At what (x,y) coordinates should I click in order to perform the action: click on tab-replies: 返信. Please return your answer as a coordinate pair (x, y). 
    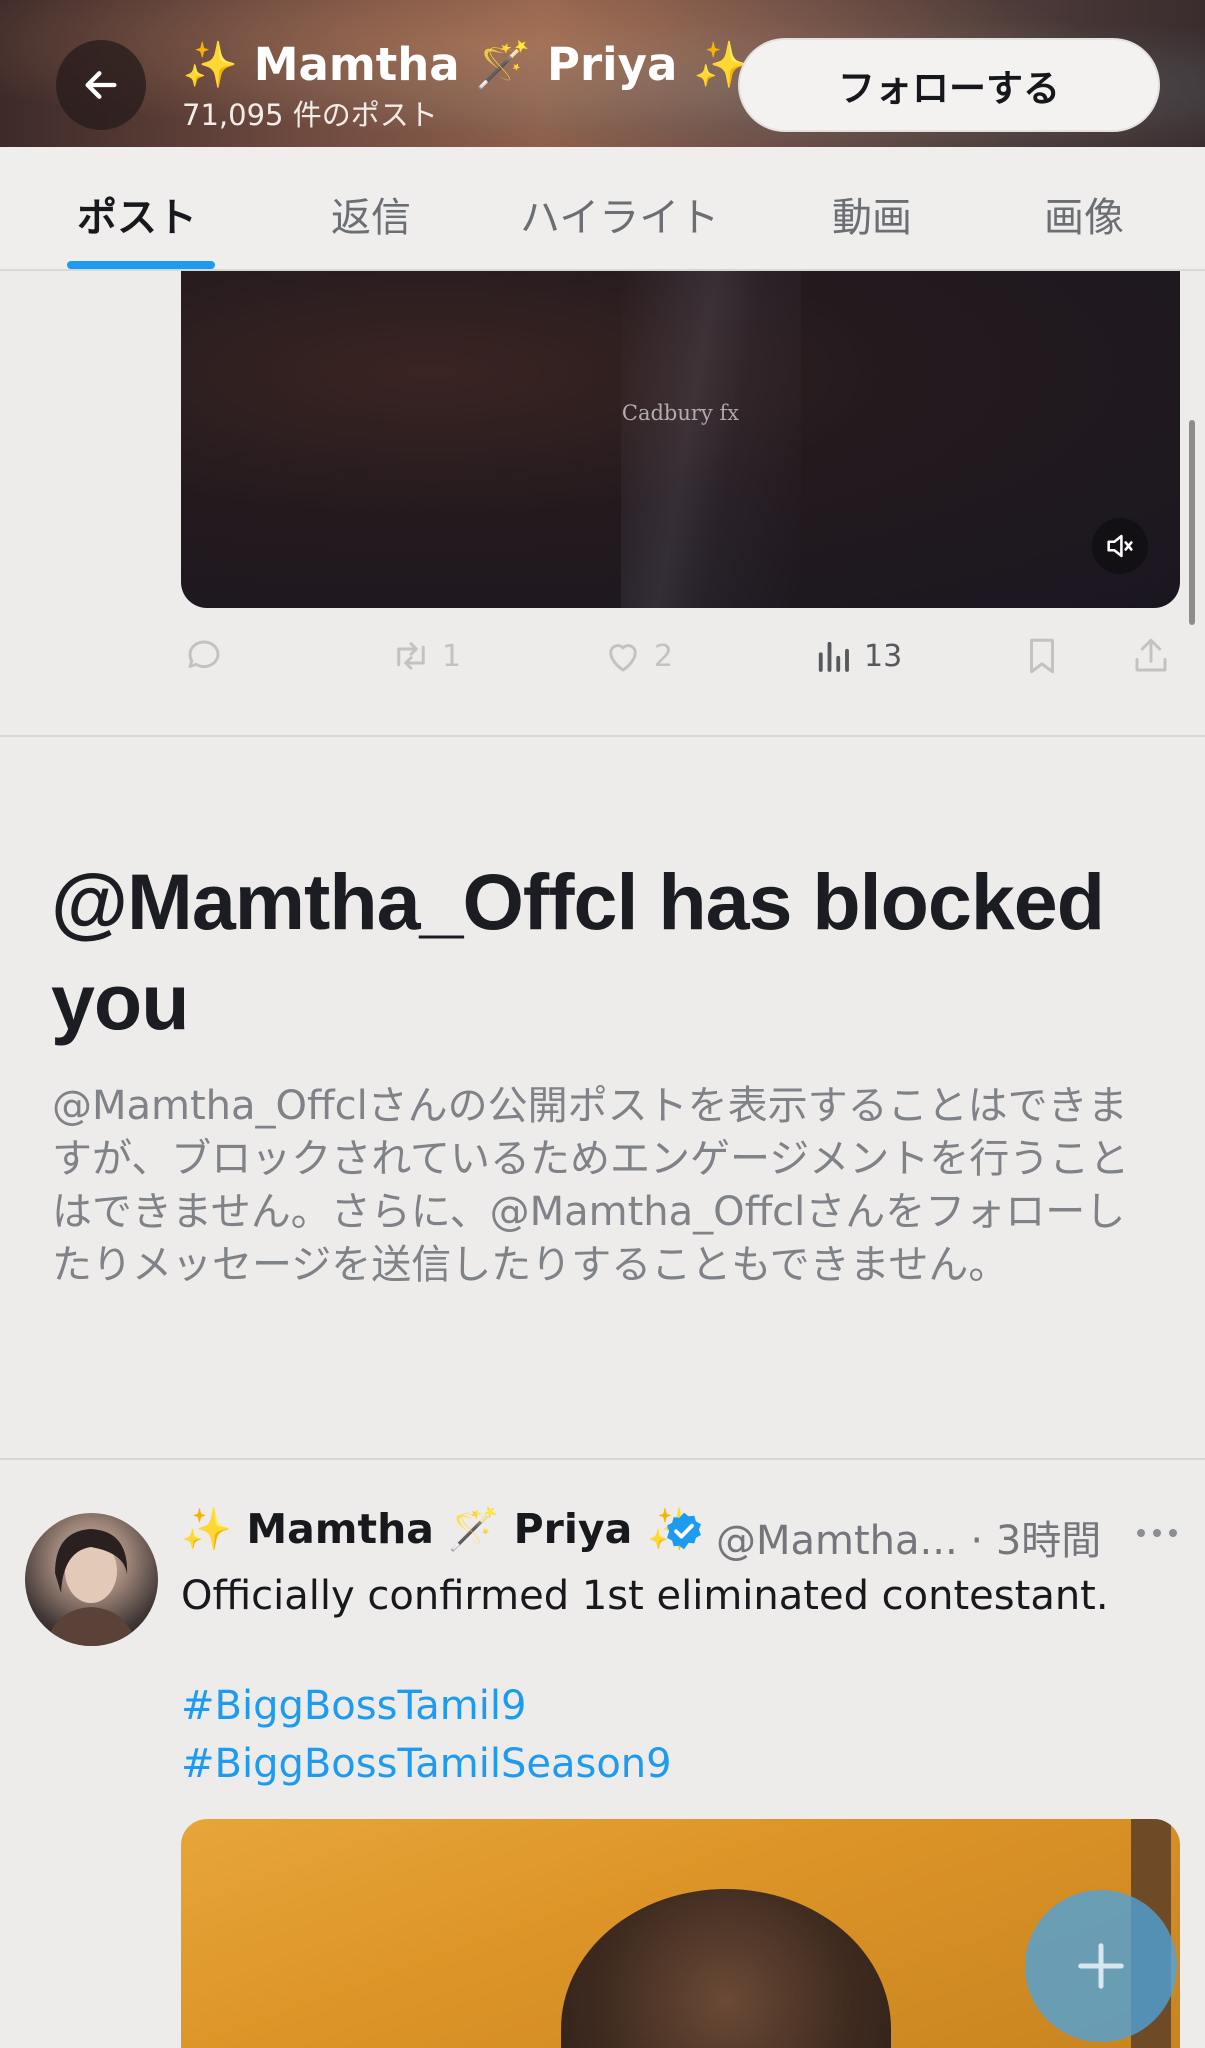
    Looking at the image, I should click on (371, 214).